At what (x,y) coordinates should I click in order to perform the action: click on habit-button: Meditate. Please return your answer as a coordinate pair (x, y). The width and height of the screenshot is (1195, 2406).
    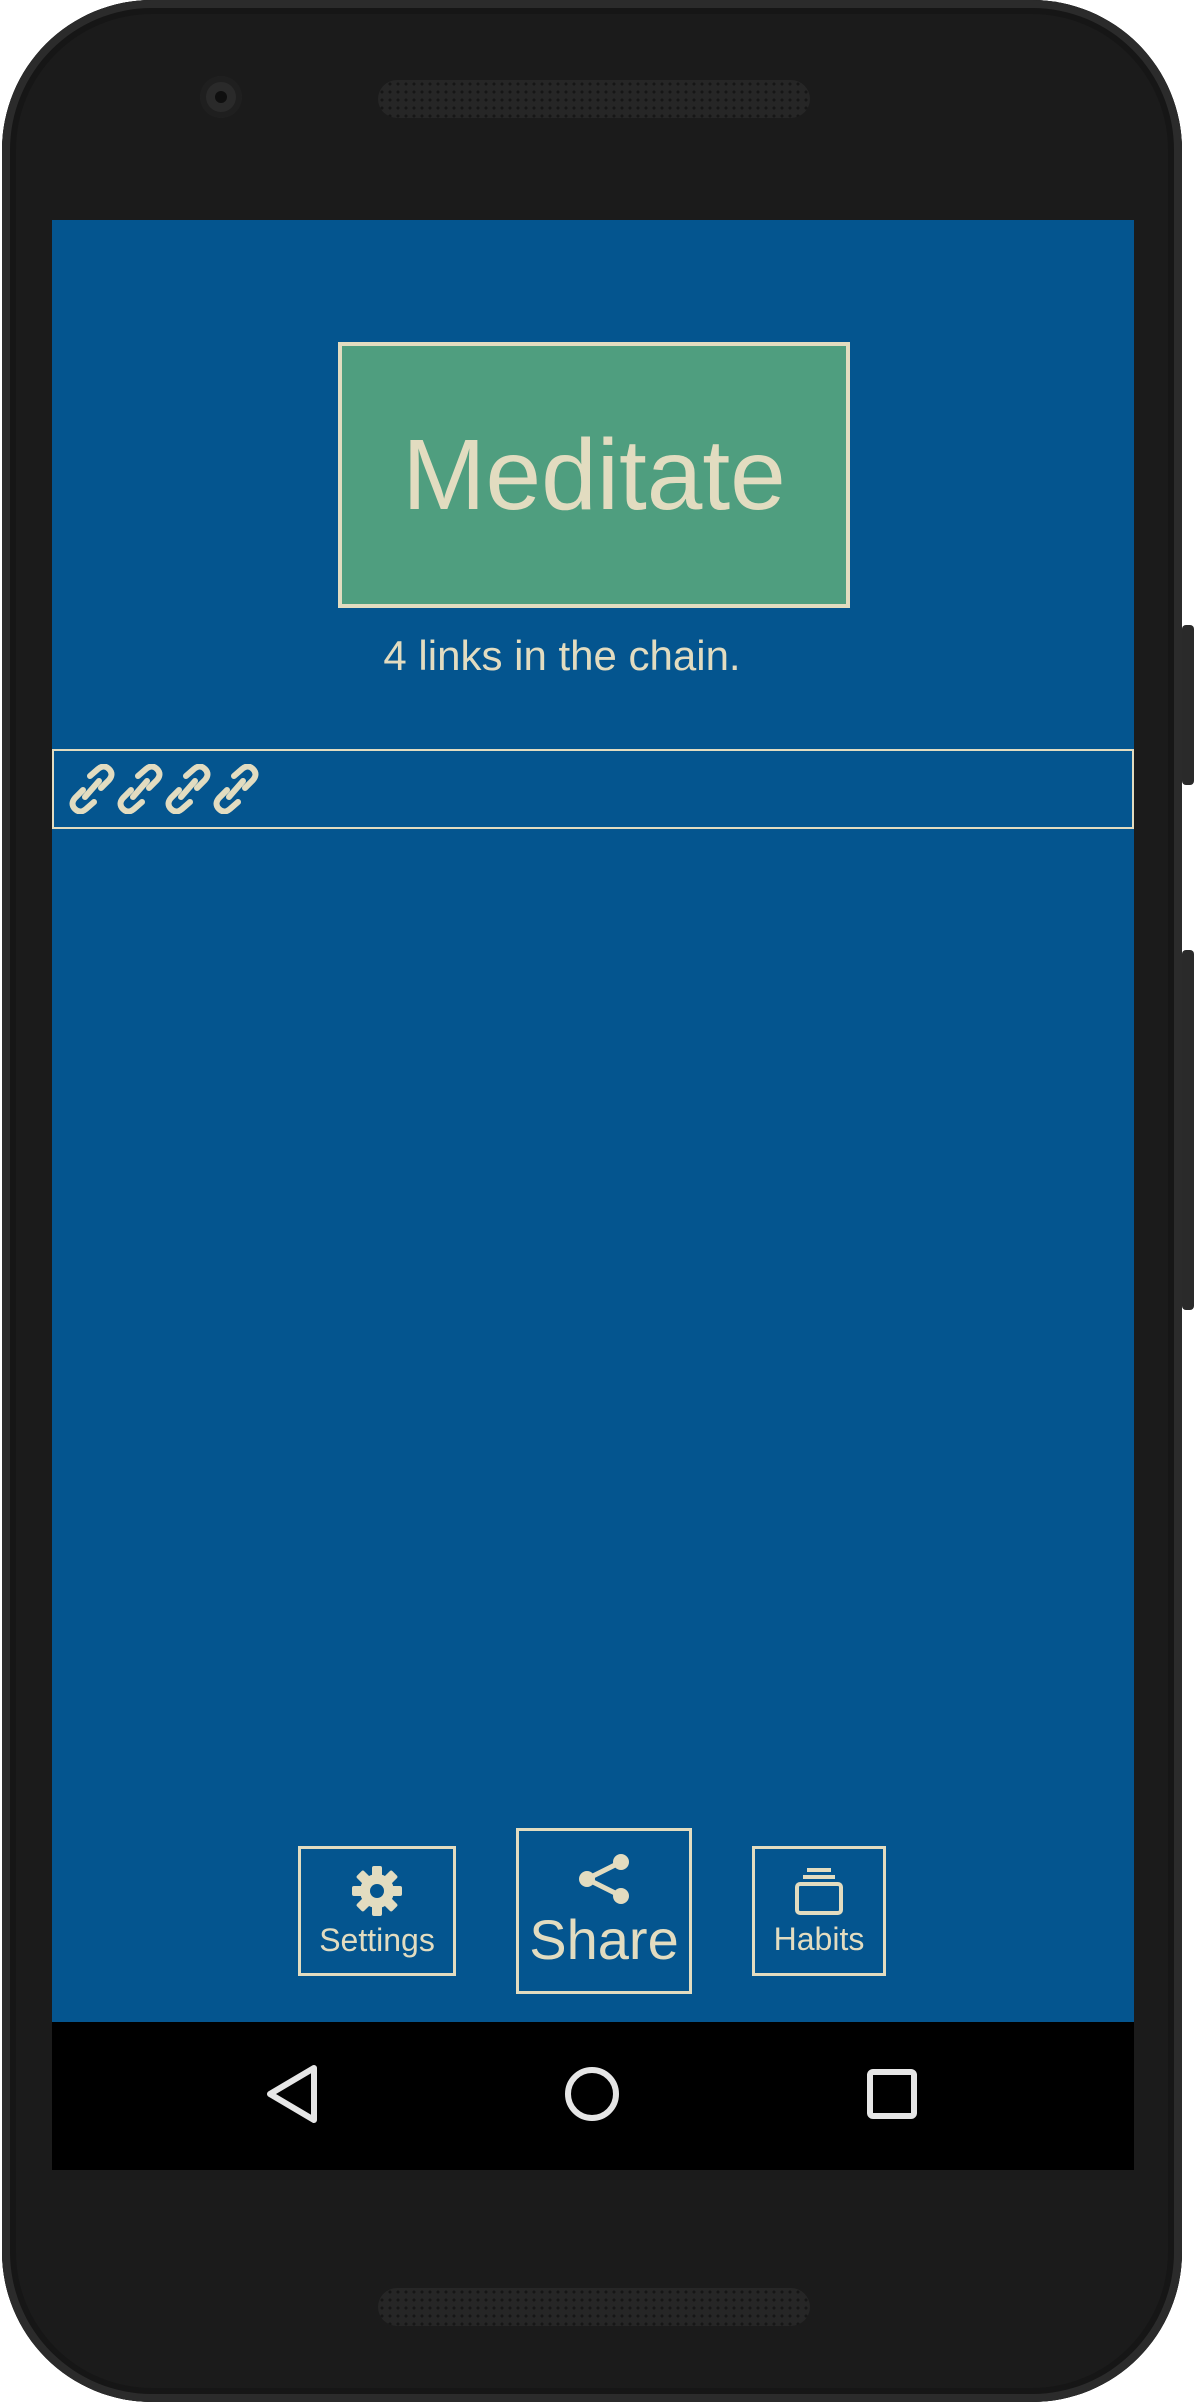
    Looking at the image, I should click on (594, 475).